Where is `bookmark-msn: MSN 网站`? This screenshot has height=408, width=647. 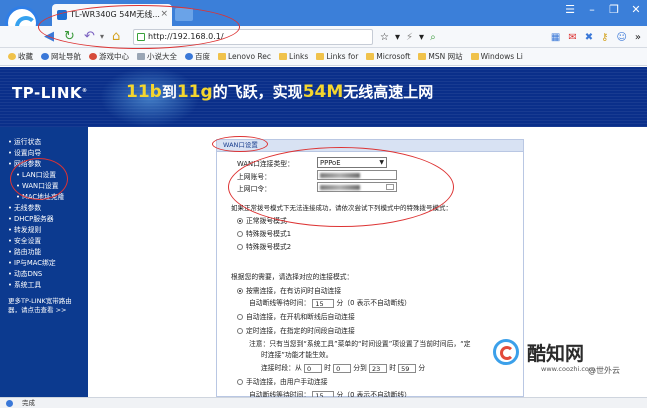 bookmark-msn: MSN 网站 is located at coordinates (440, 56).